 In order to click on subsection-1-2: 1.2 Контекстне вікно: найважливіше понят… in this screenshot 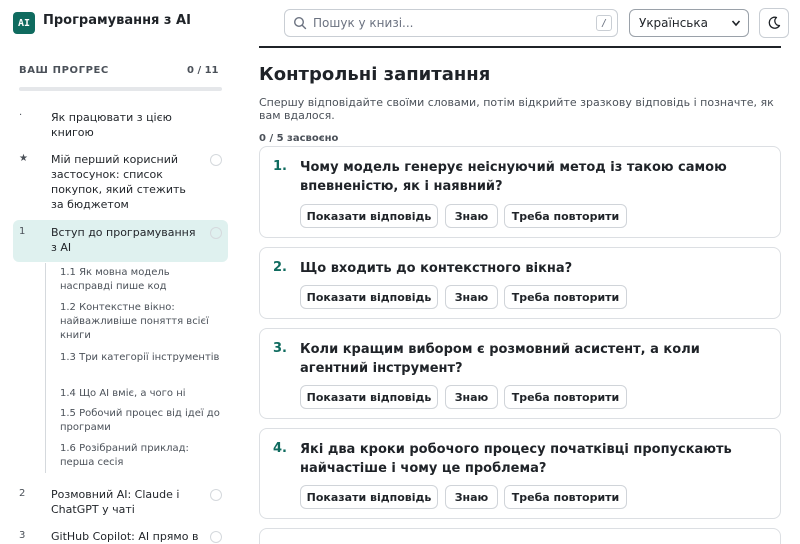, I will do `click(142, 322)`.